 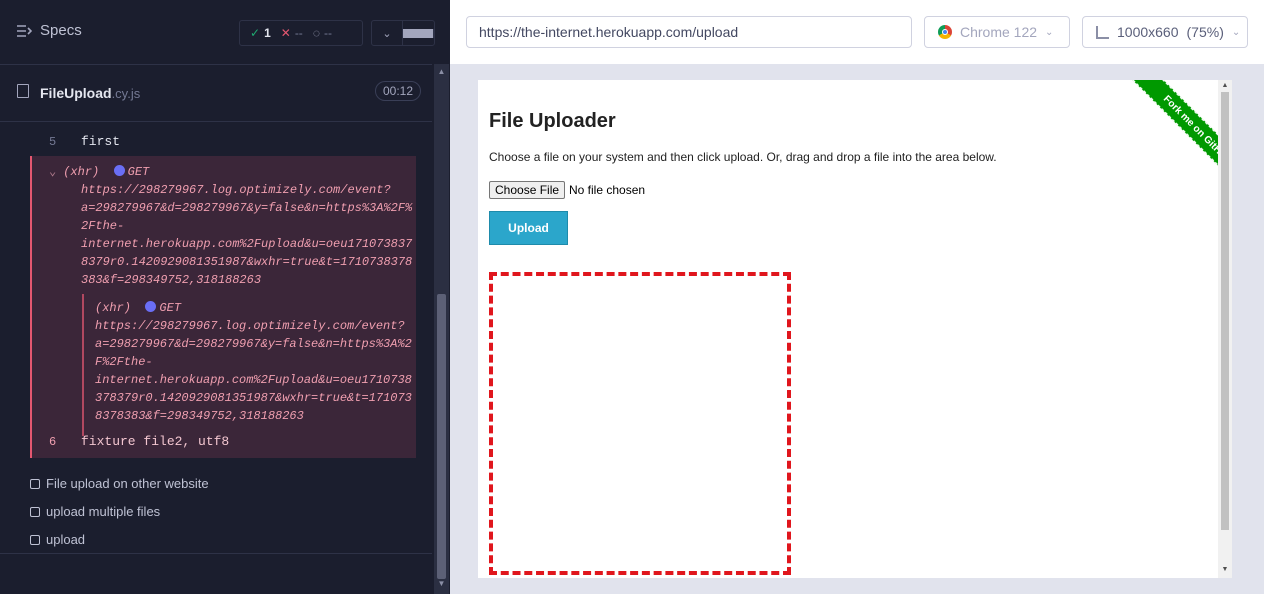 I want to click on file-ext-text: .cy.js, so click(x=126, y=93).